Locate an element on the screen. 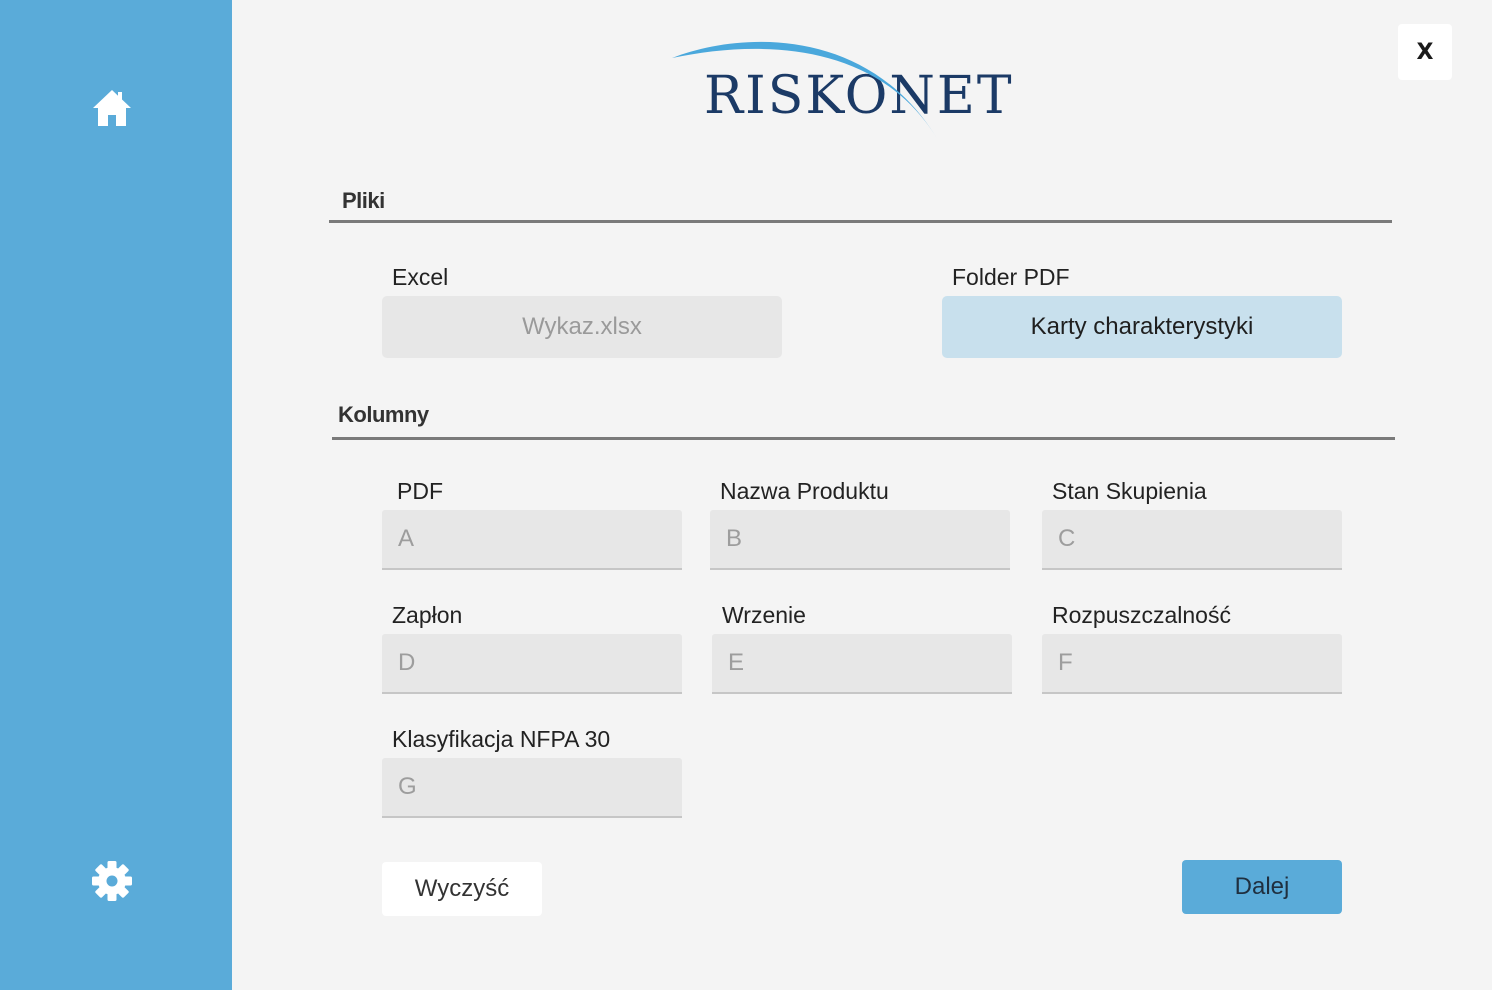  product-name-column-field is located at coordinates (860, 540).